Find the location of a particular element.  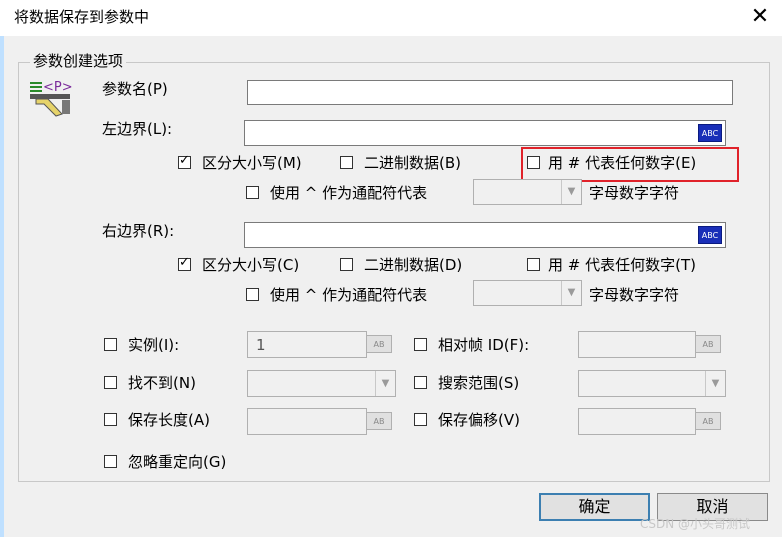

save-offset-checkbox is located at coordinates (420, 419).